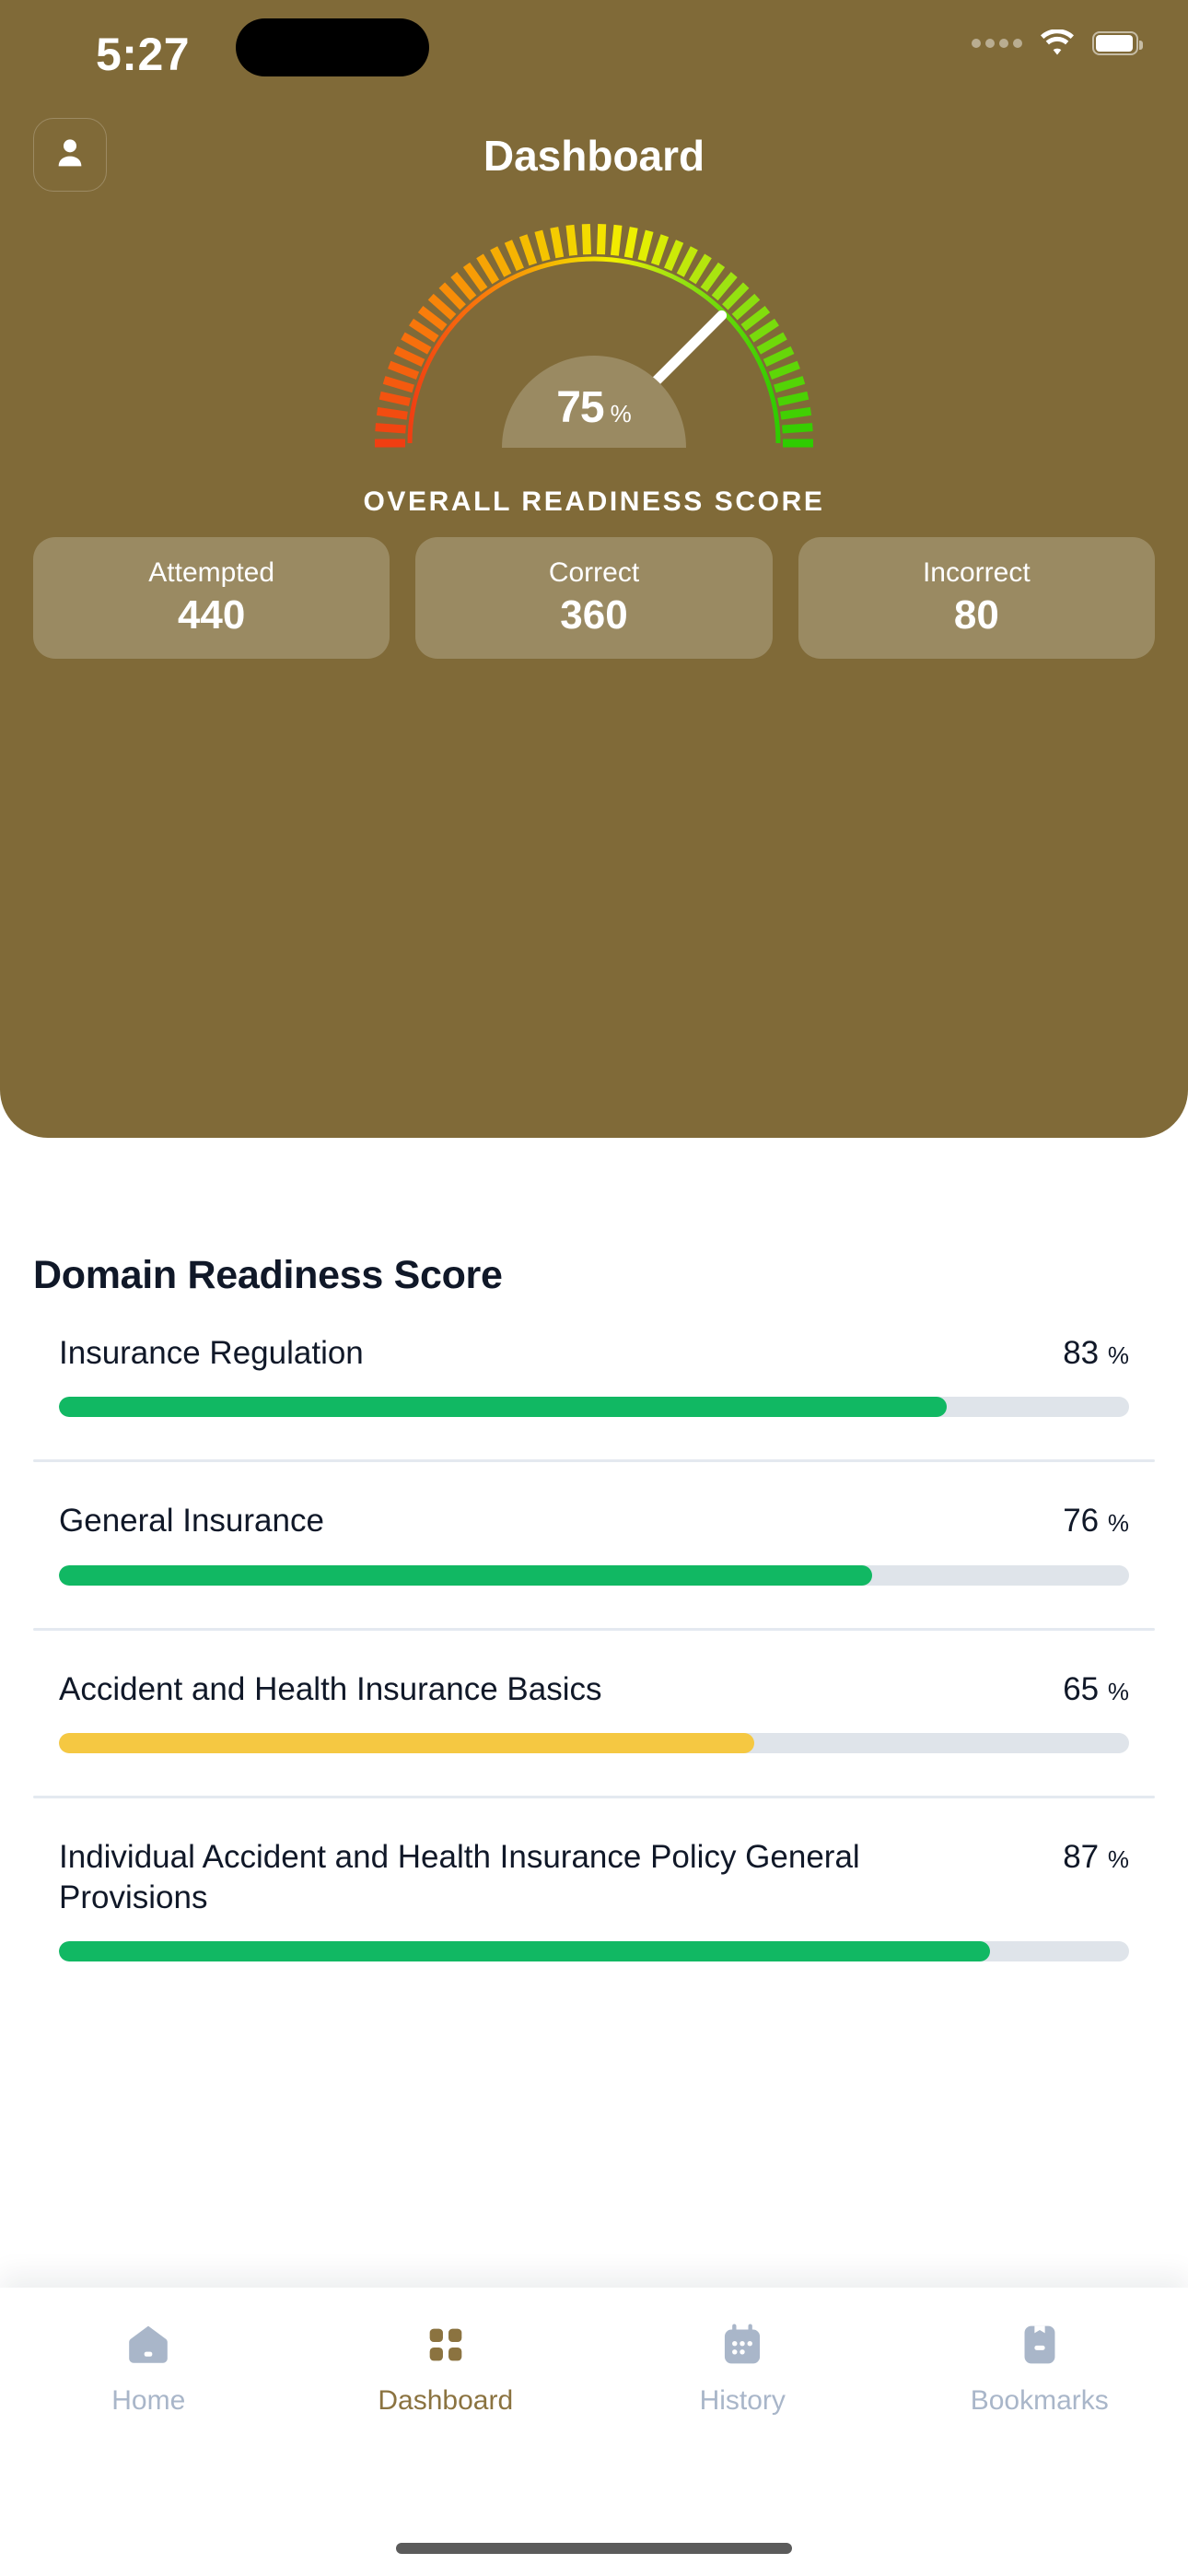 This screenshot has height=2576, width=1188. What do you see at coordinates (211, 615) in the screenshot?
I see `stat-value: 440` at bounding box center [211, 615].